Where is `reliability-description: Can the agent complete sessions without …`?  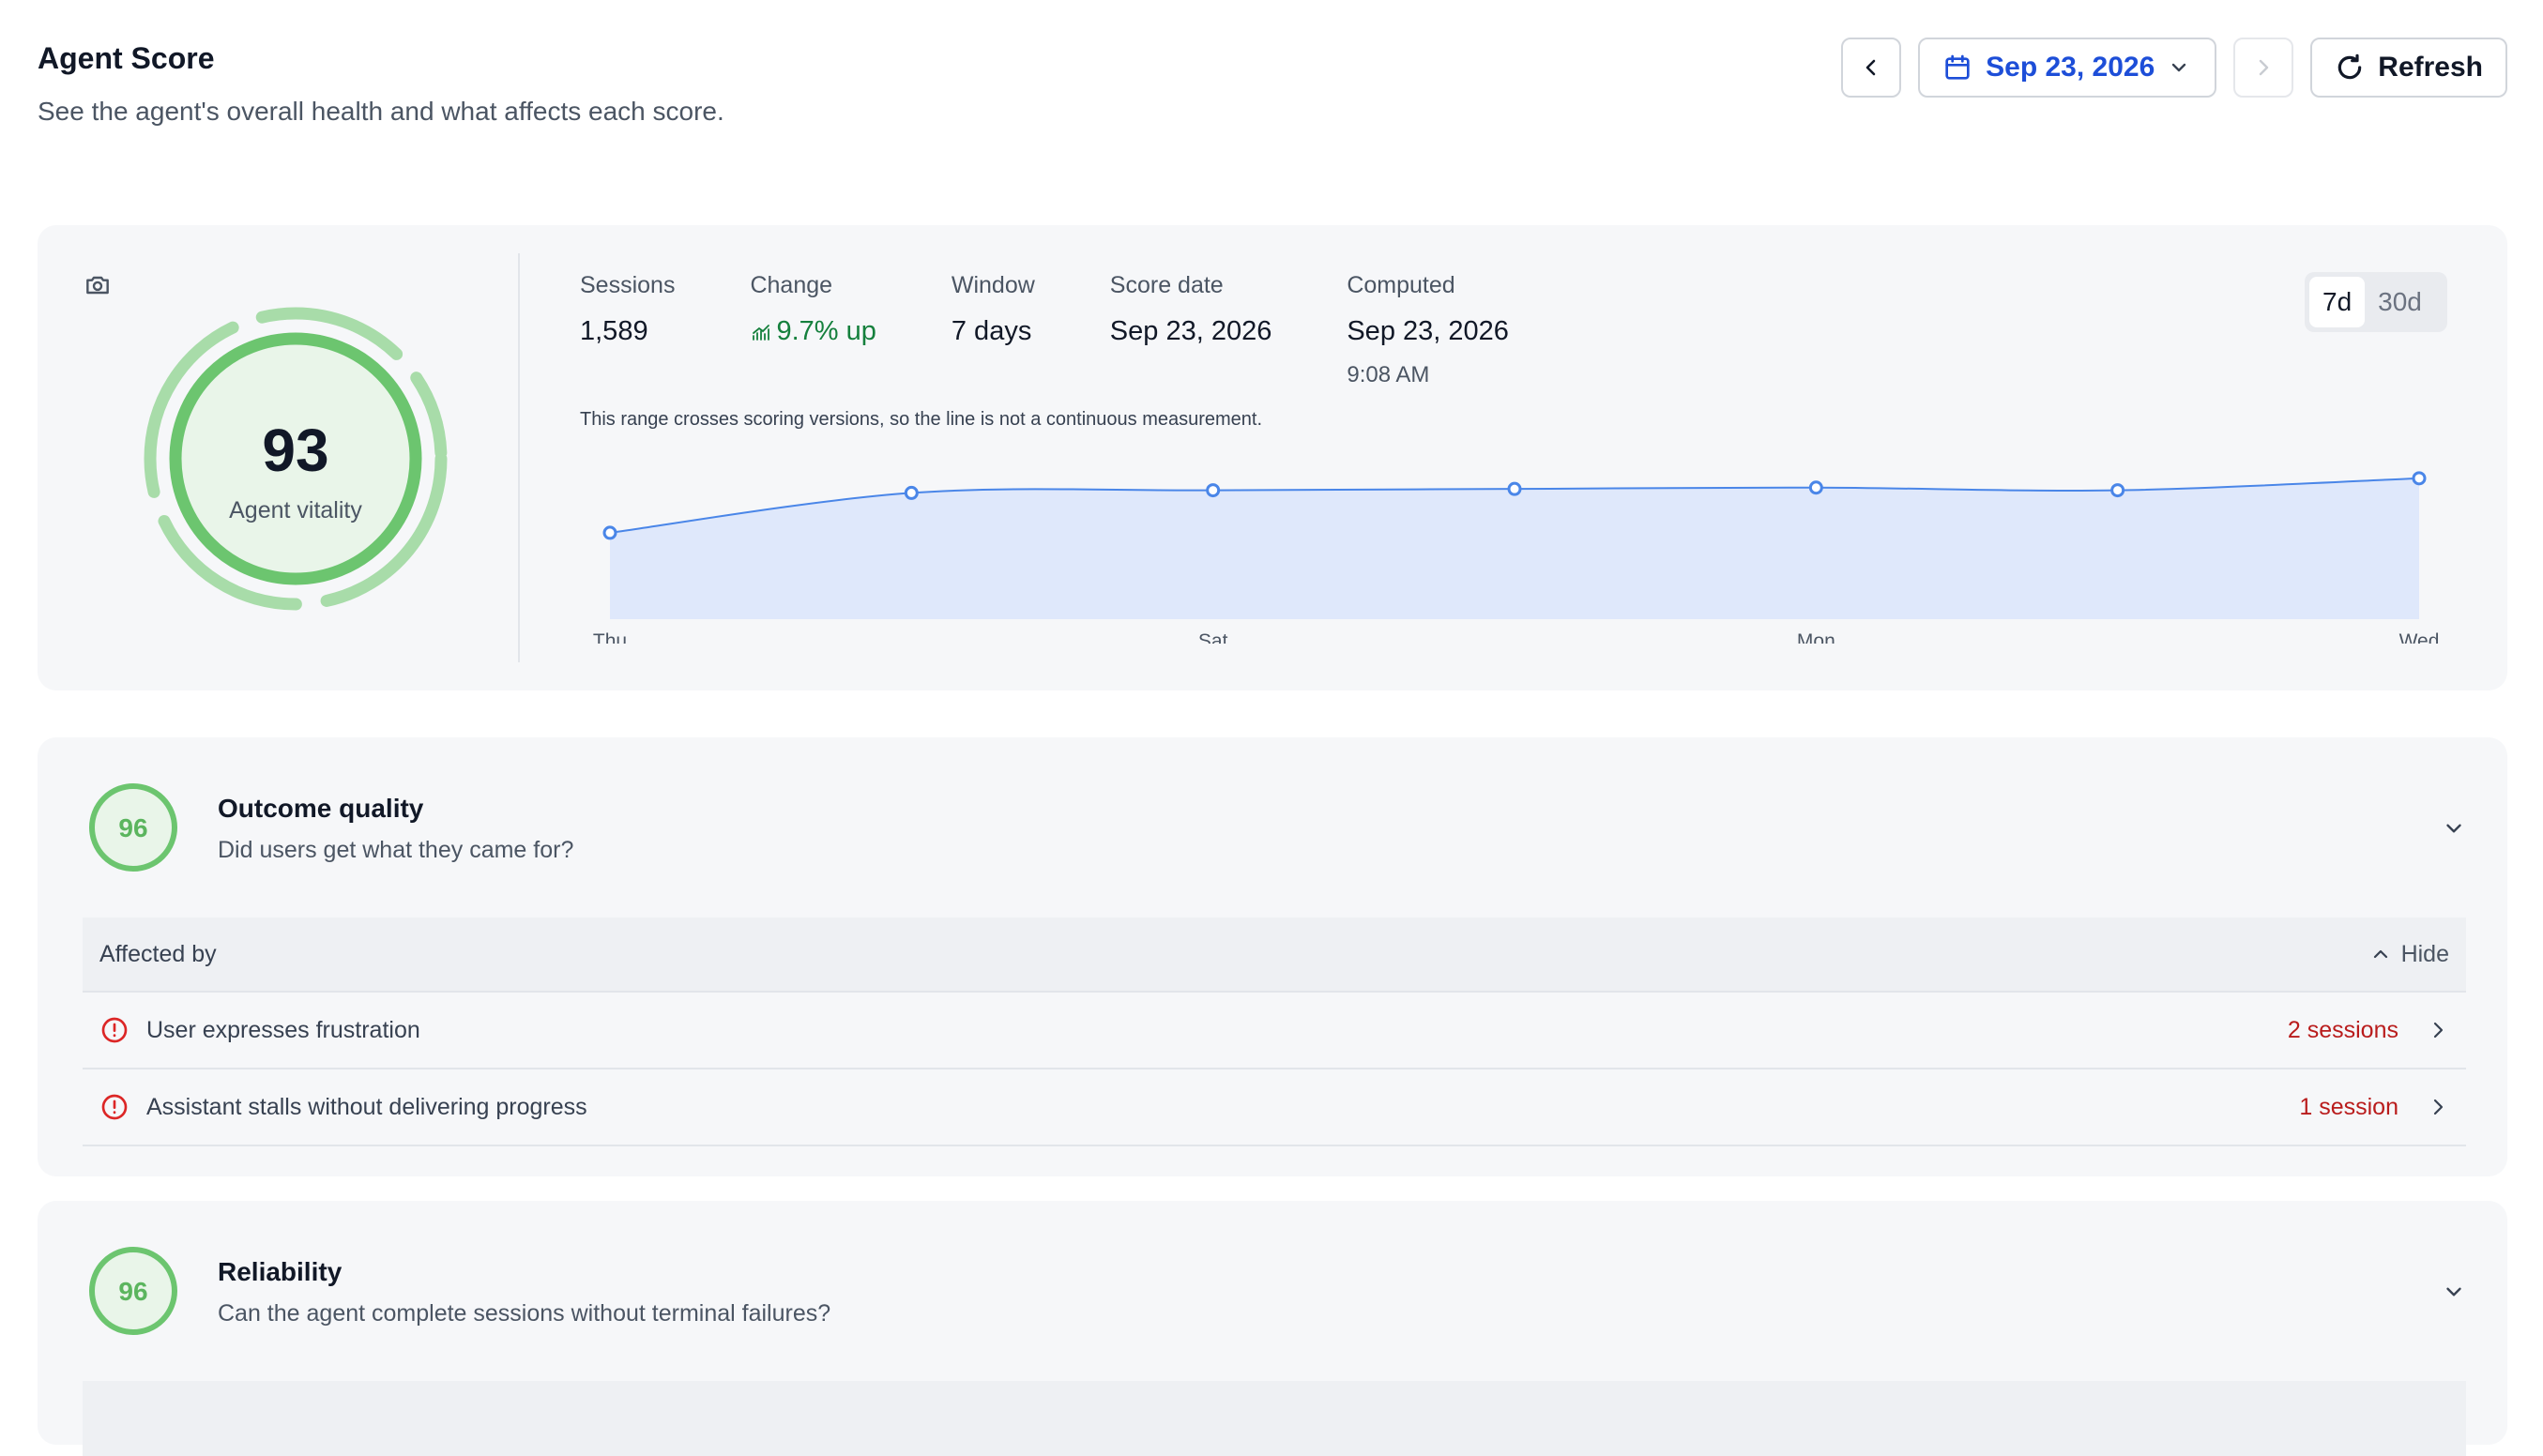
reliability-description: Can the agent complete sessions without … is located at coordinates (524, 1313).